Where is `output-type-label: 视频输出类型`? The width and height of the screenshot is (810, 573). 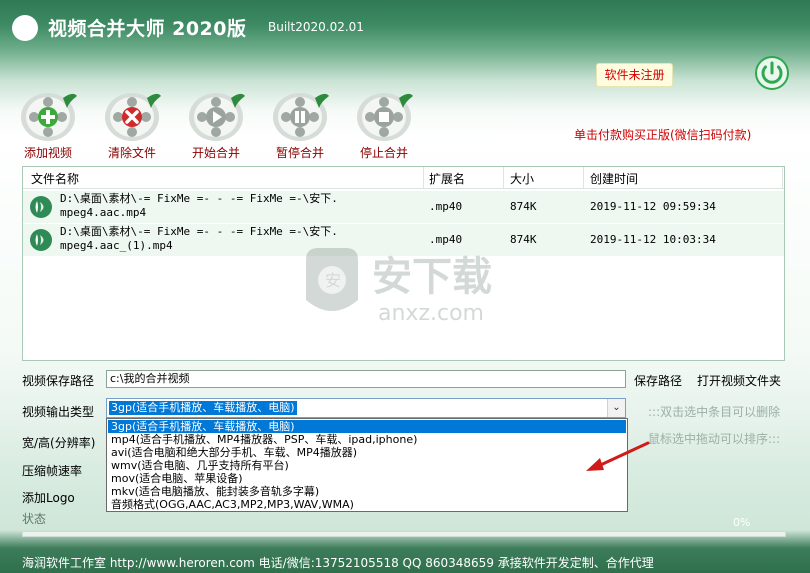 output-type-label: 视频输出类型 is located at coordinates (58, 412).